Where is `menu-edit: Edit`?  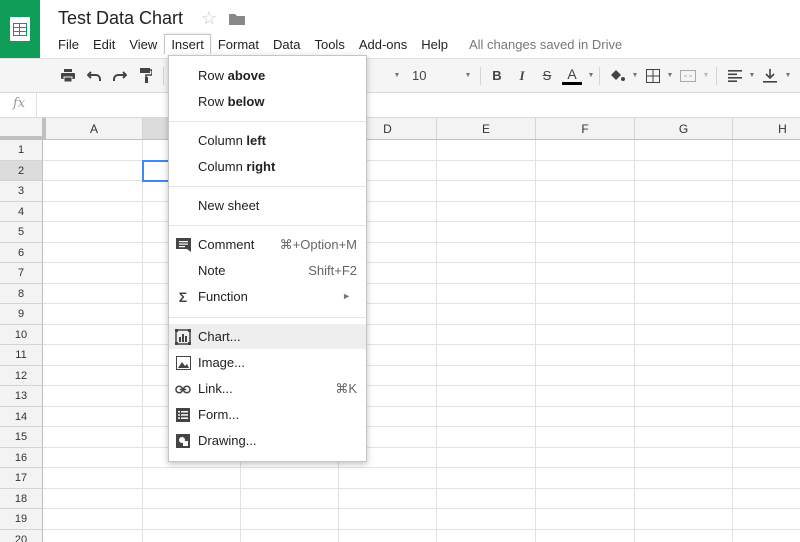 menu-edit: Edit is located at coordinates (104, 44).